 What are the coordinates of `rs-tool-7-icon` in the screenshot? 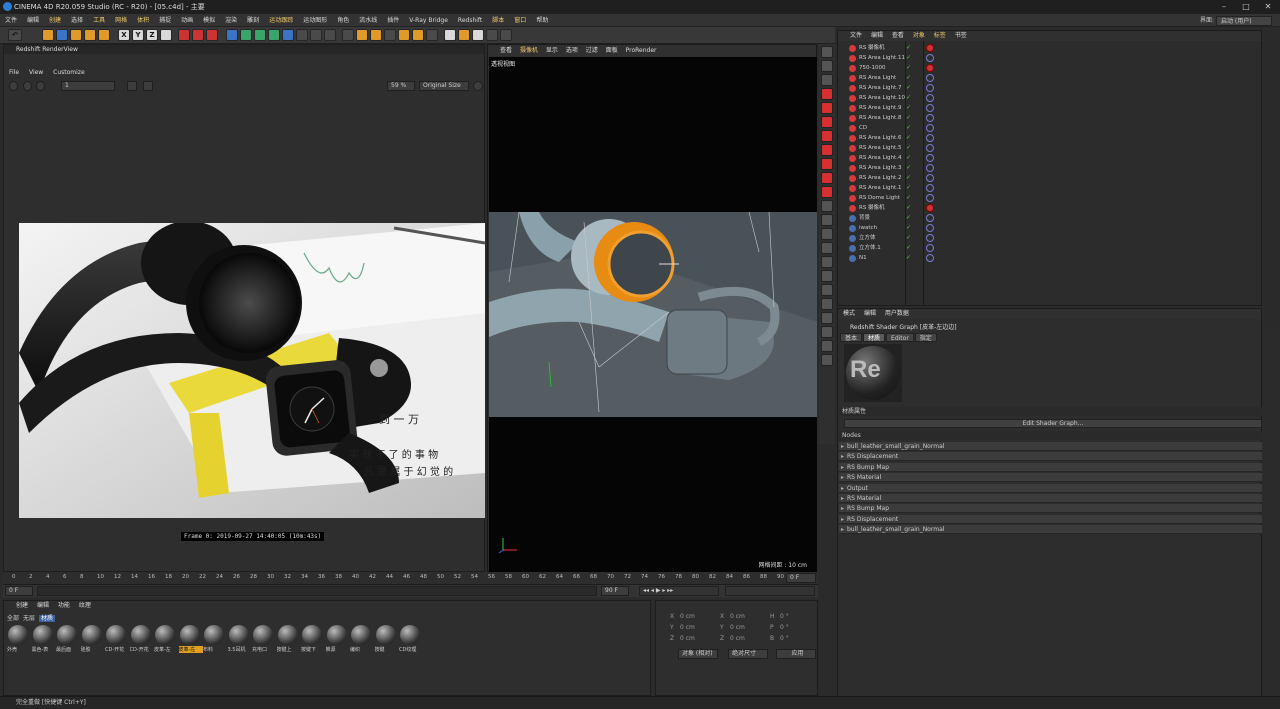 It's located at (827, 178).